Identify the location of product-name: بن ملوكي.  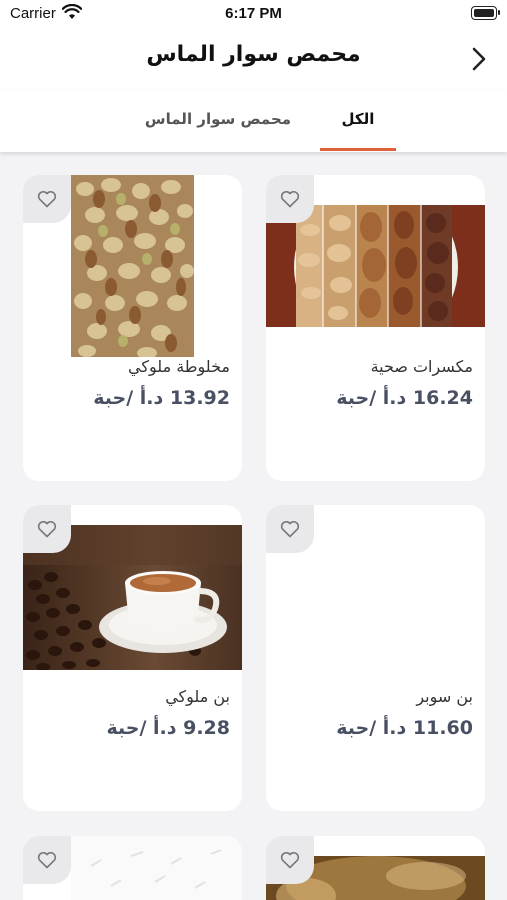
(197, 696).